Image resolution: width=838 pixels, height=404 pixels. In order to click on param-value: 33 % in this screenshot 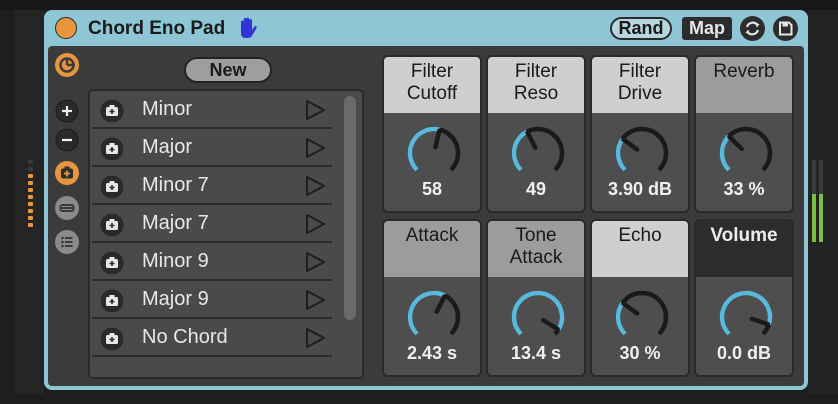, I will do `click(744, 189)`.